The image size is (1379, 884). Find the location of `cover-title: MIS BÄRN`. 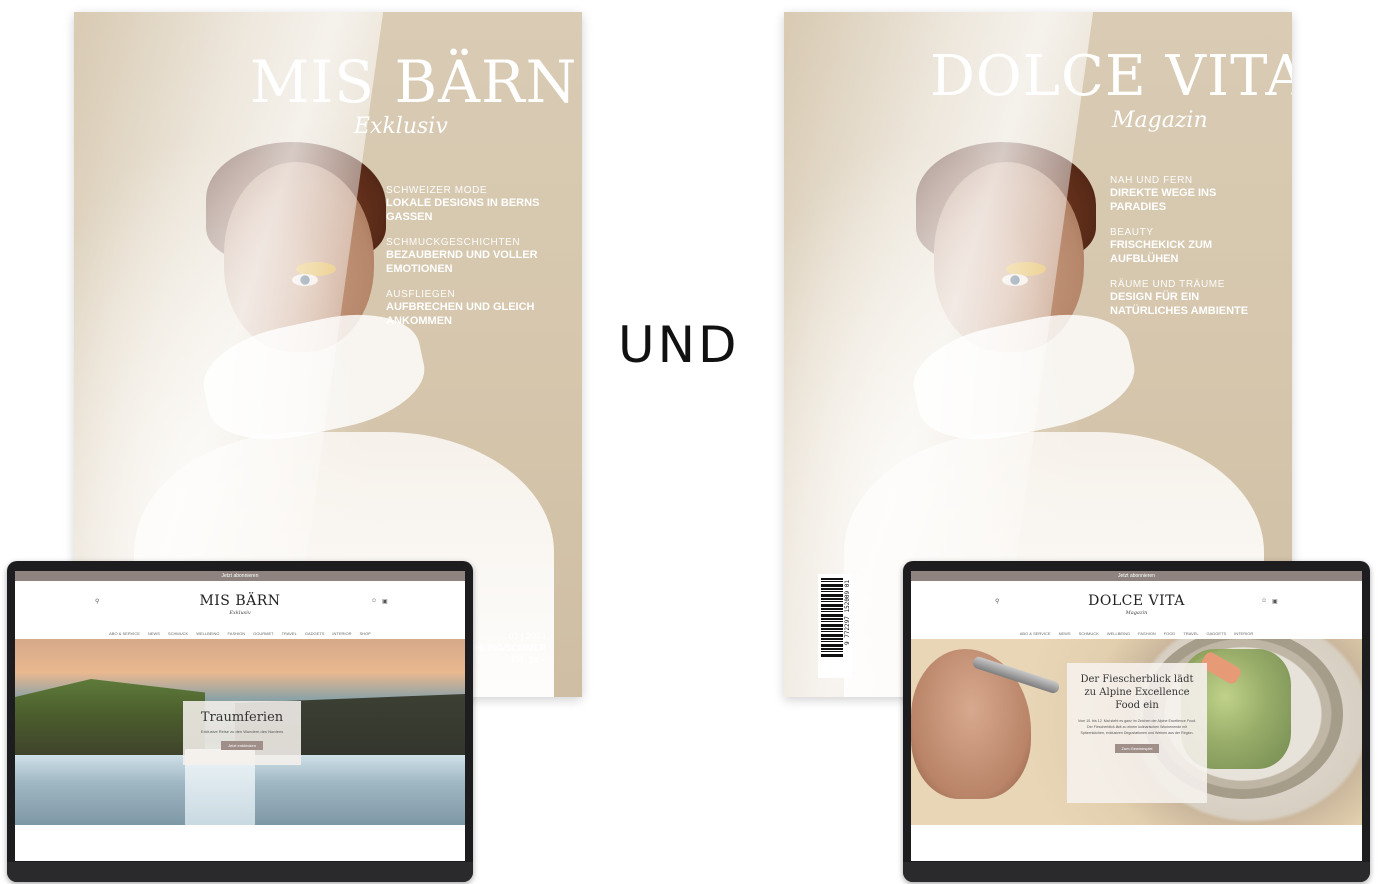

cover-title: MIS BÄRN is located at coordinates (414, 82).